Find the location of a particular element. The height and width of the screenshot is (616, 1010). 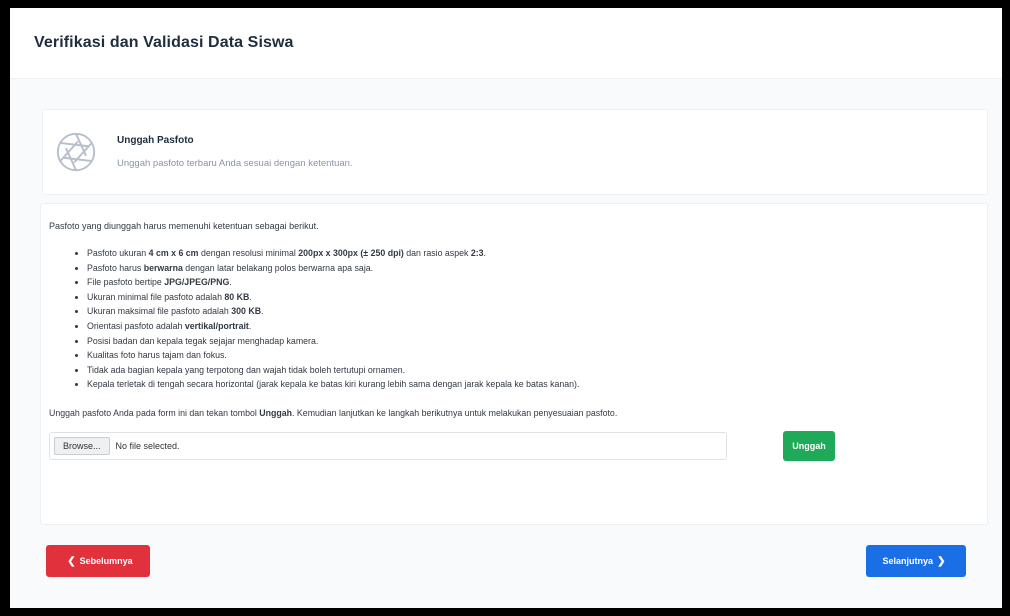

next-button: Selanjutnya ❯ is located at coordinates (916, 561).